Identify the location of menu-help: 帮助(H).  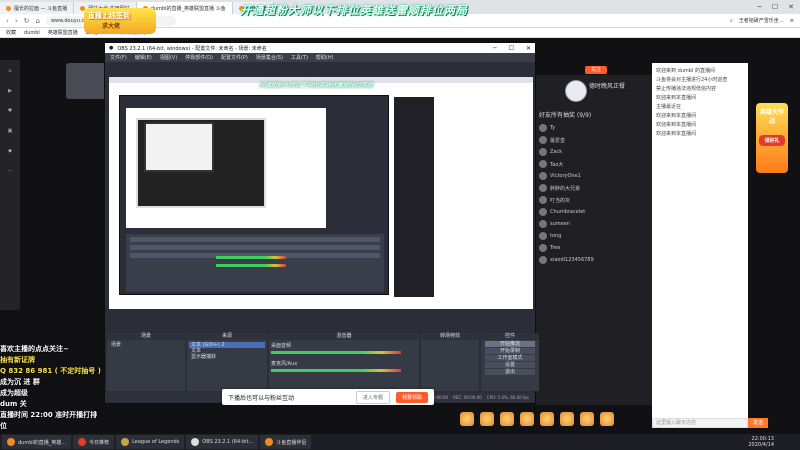
(325, 57).